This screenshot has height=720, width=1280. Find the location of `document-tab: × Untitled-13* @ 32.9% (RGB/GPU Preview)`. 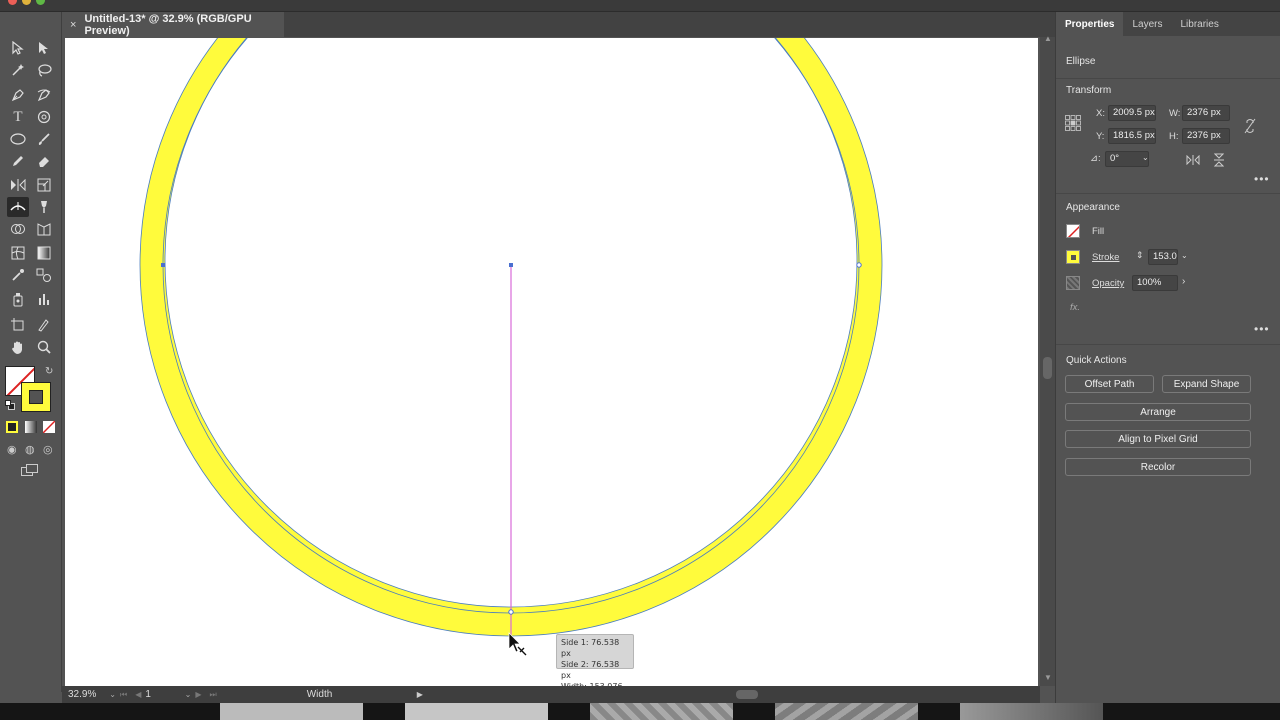

document-tab: × Untitled-13* @ 32.9% (RGB/GPU Preview) is located at coordinates (173, 24).